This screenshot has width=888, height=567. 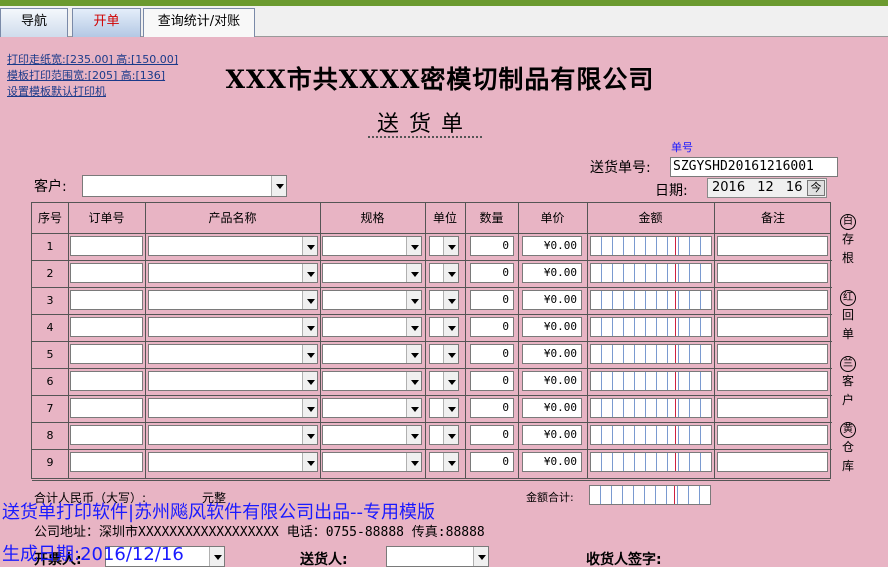 I want to click on tab-navigation: 导航, so click(x=34, y=22).